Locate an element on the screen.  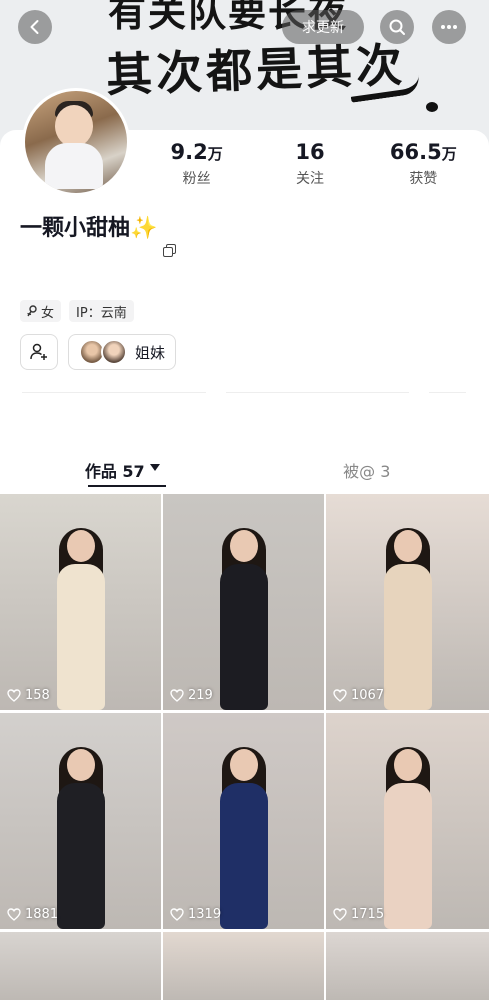
video-like-count-value: 219 is located at coordinates (200, 695).